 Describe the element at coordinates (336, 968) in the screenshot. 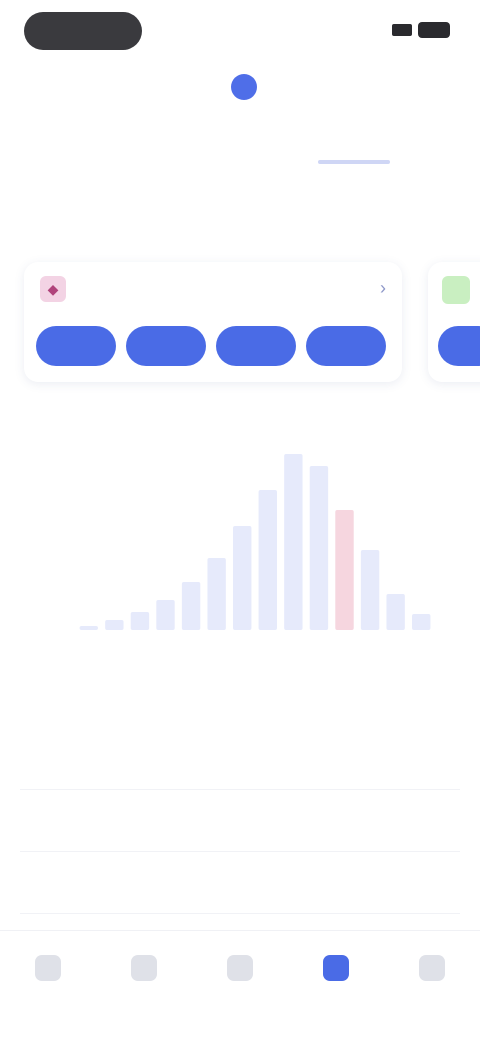

I see `chart-icon` at that location.